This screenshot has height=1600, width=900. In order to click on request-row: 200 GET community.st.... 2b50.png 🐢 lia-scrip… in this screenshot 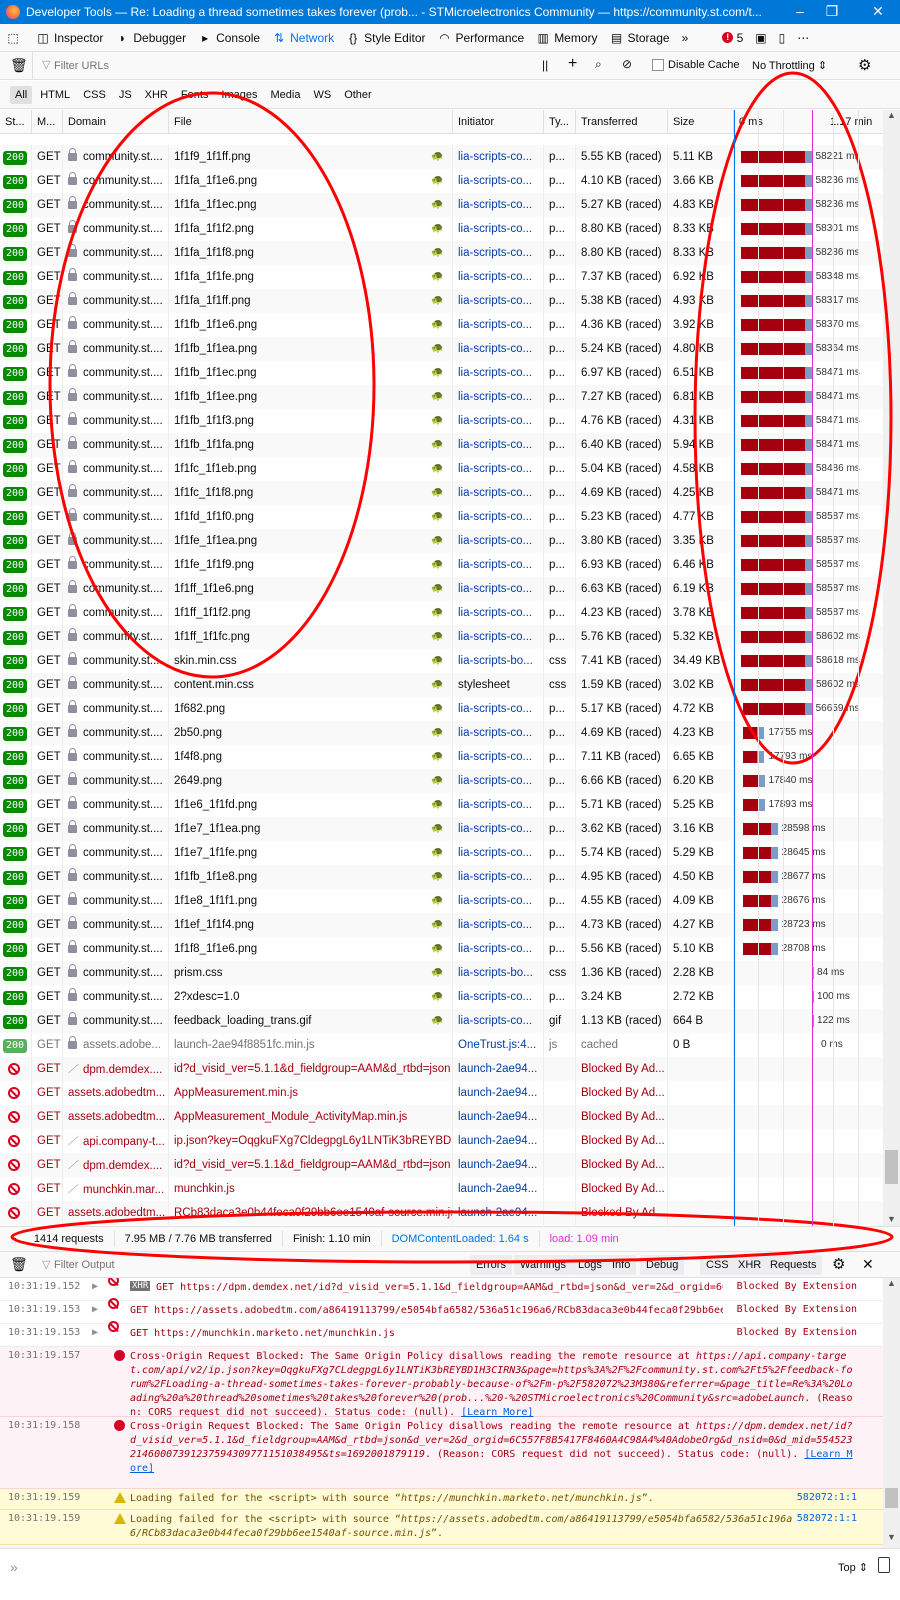, I will do `click(441, 733)`.